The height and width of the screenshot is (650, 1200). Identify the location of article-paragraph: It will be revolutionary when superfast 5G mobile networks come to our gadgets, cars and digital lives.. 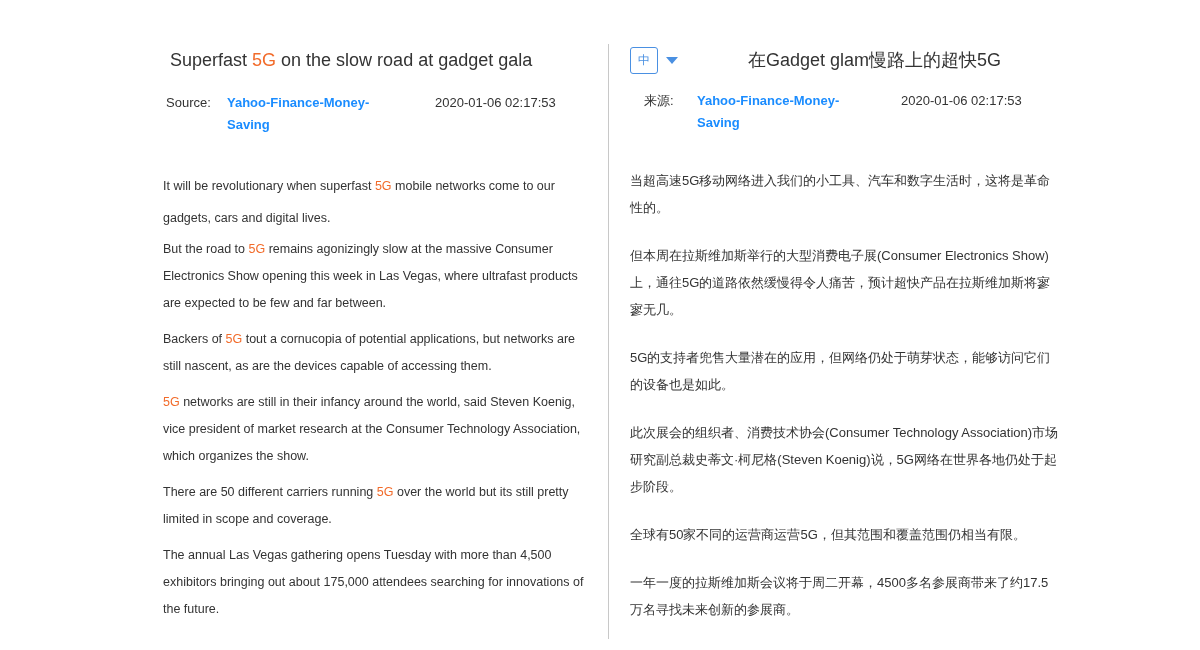
(359, 202).